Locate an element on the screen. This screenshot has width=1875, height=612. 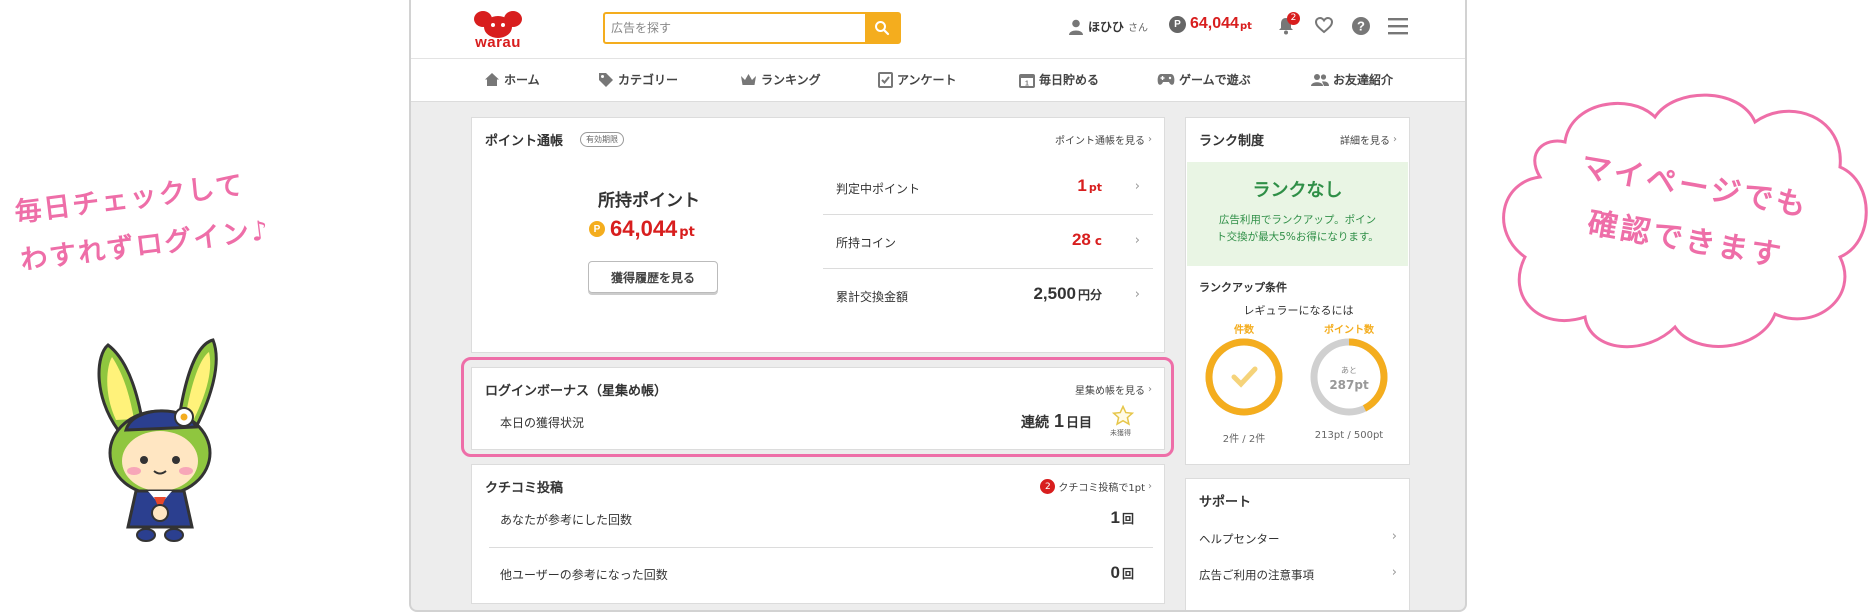
highlight-frame is located at coordinates (817, 407).